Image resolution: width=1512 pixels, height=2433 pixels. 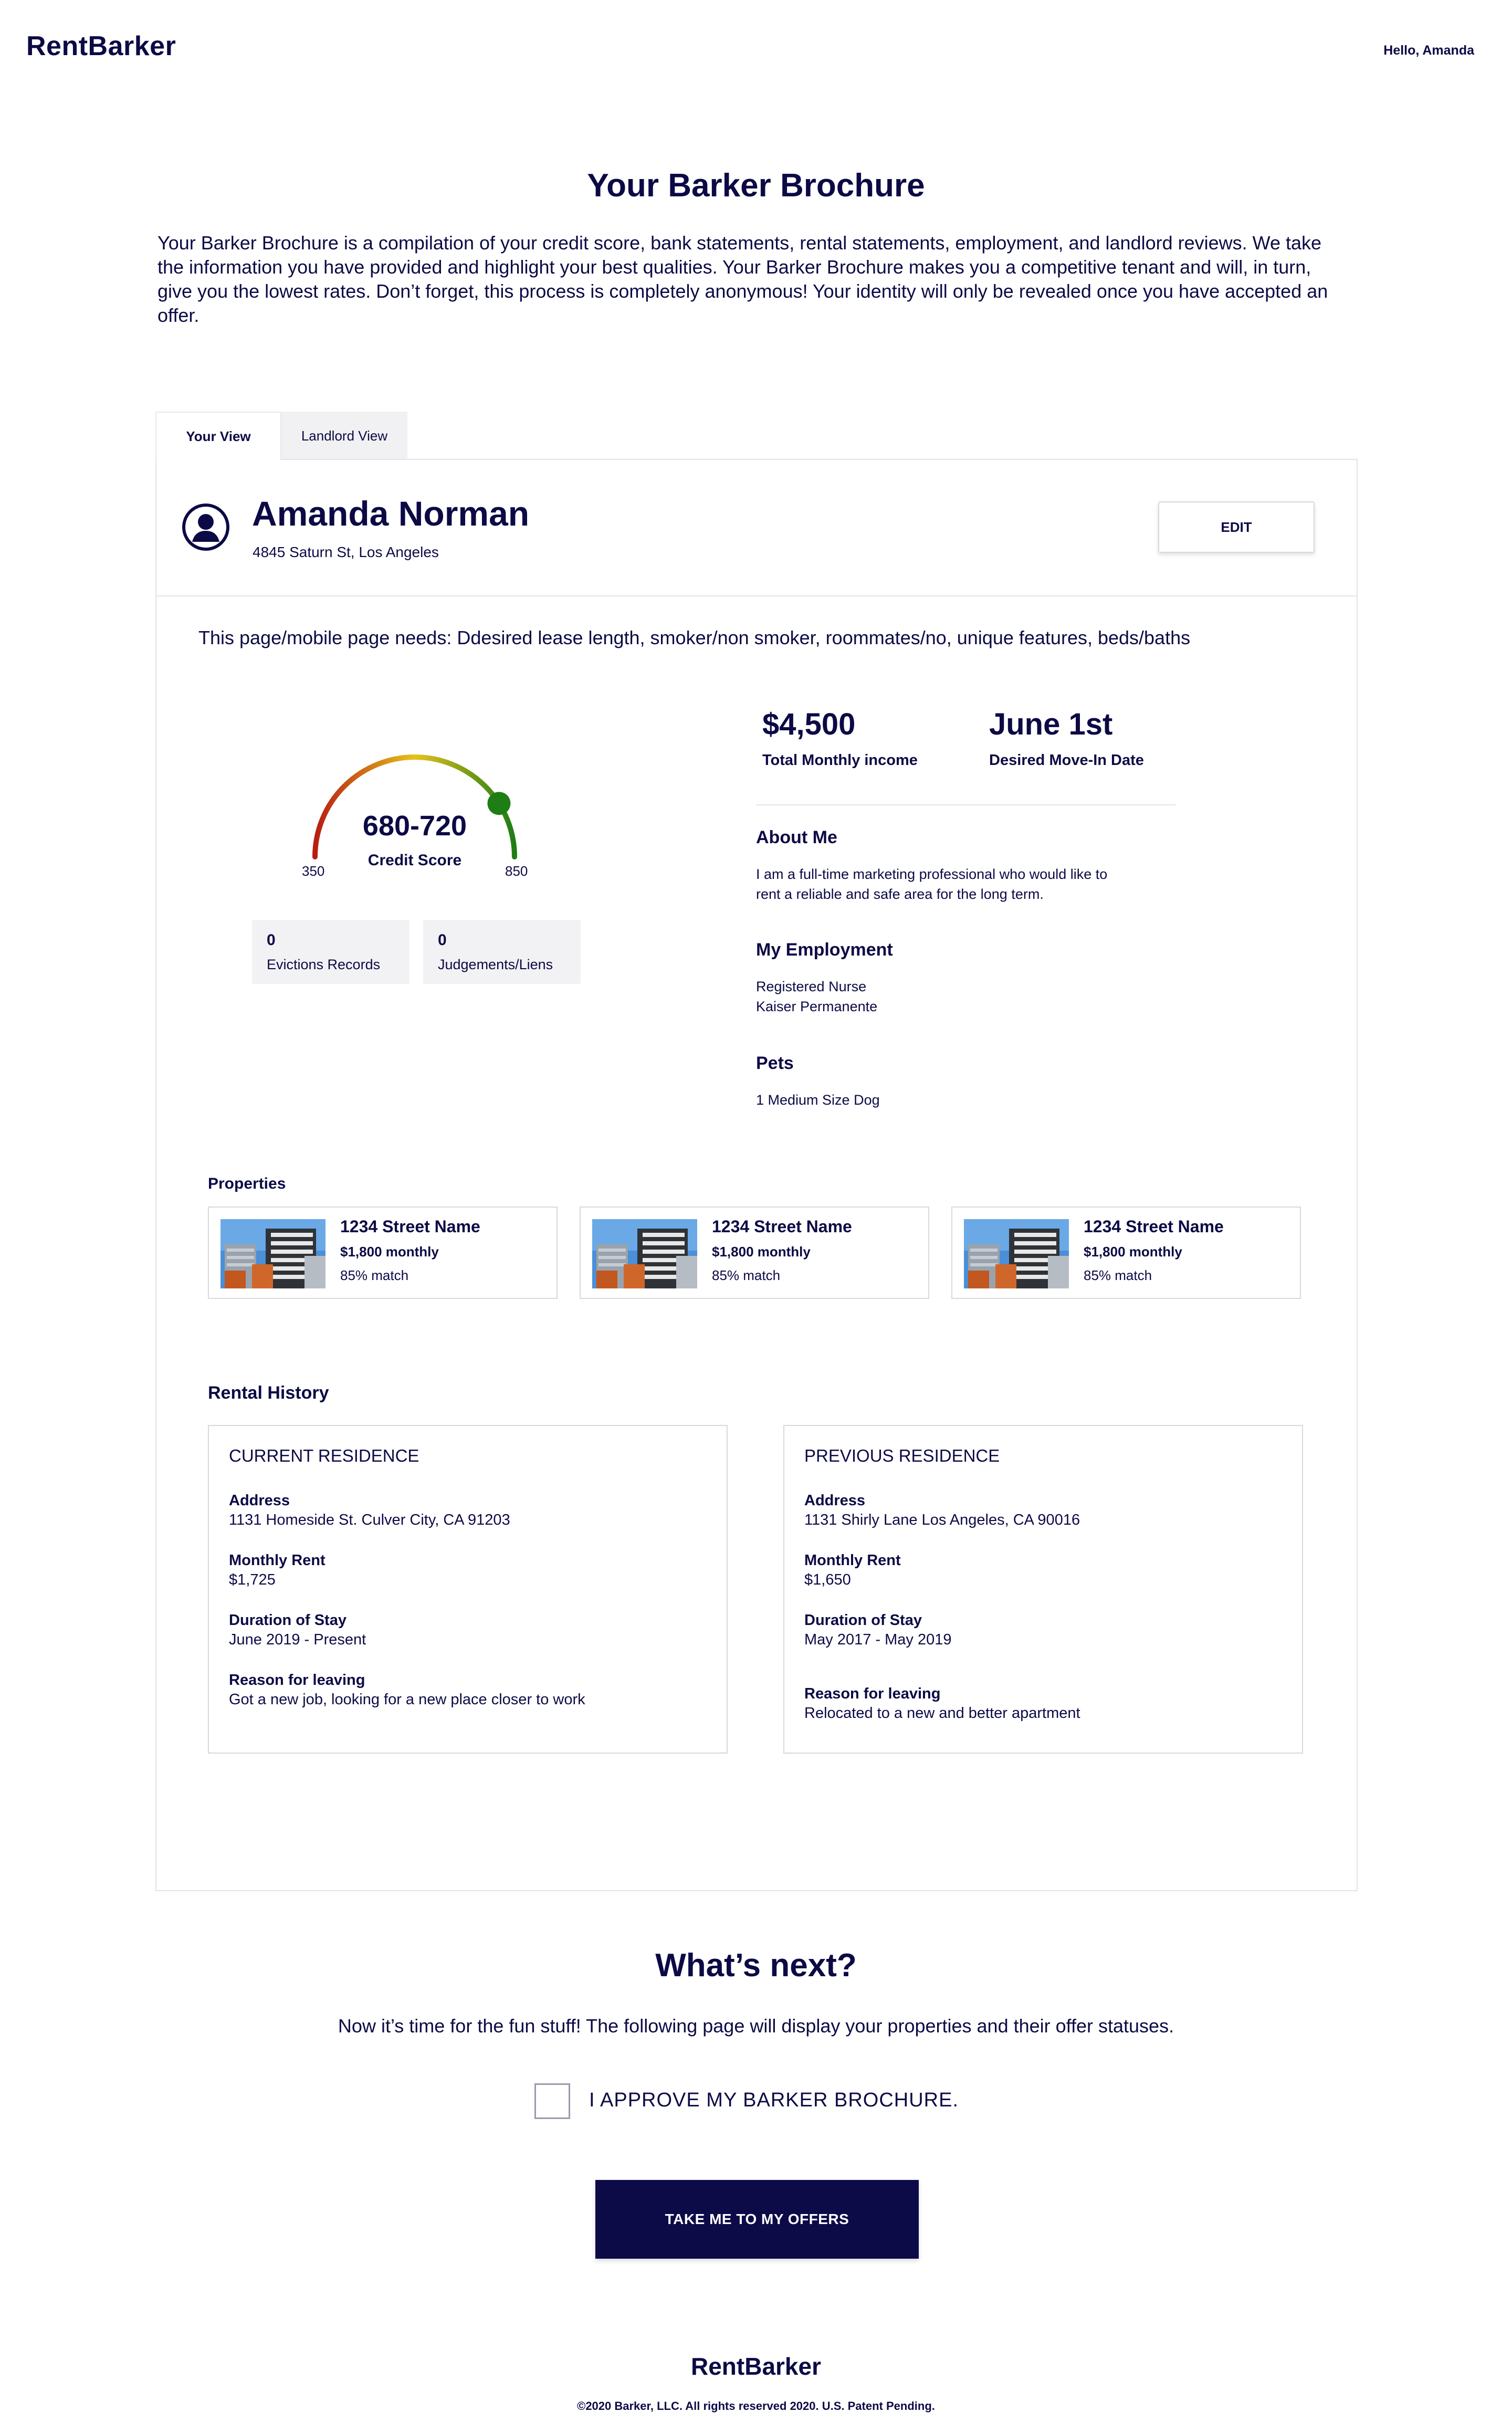 What do you see at coordinates (344, 436) in the screenshot?
I see `tab-landlord-view: Landlord View` at bounding box center [344, 436].